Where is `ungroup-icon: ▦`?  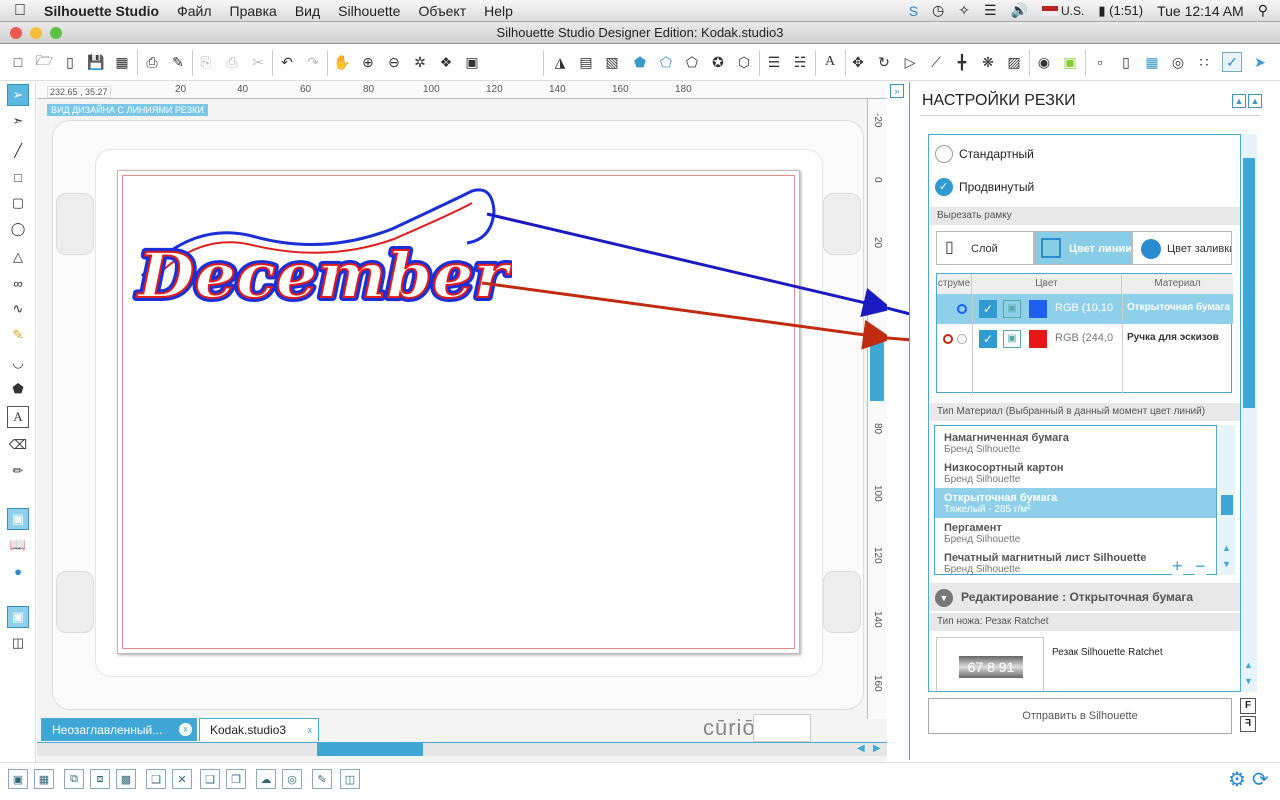 ungroup-icon: ▦ is located at coordinates (44, 779).